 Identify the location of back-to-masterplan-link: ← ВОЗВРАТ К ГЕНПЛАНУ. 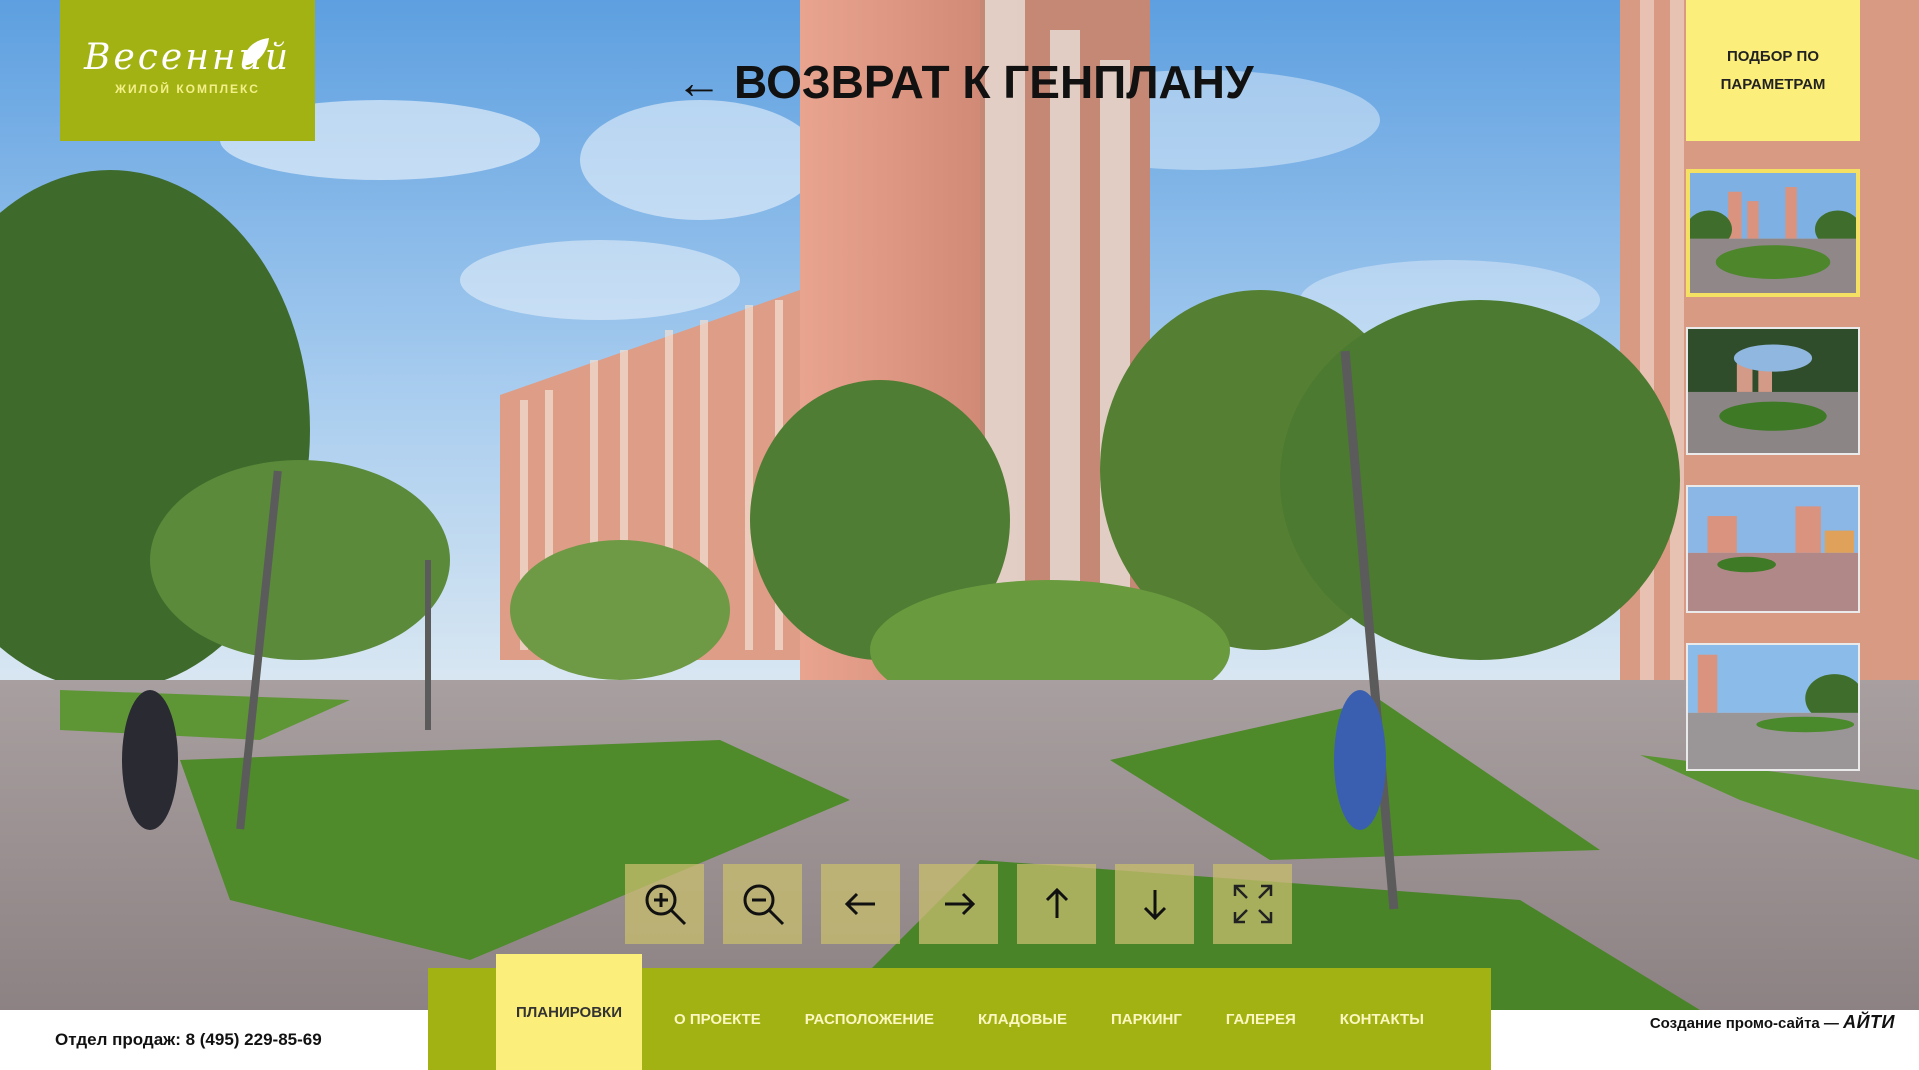
(965, 82).